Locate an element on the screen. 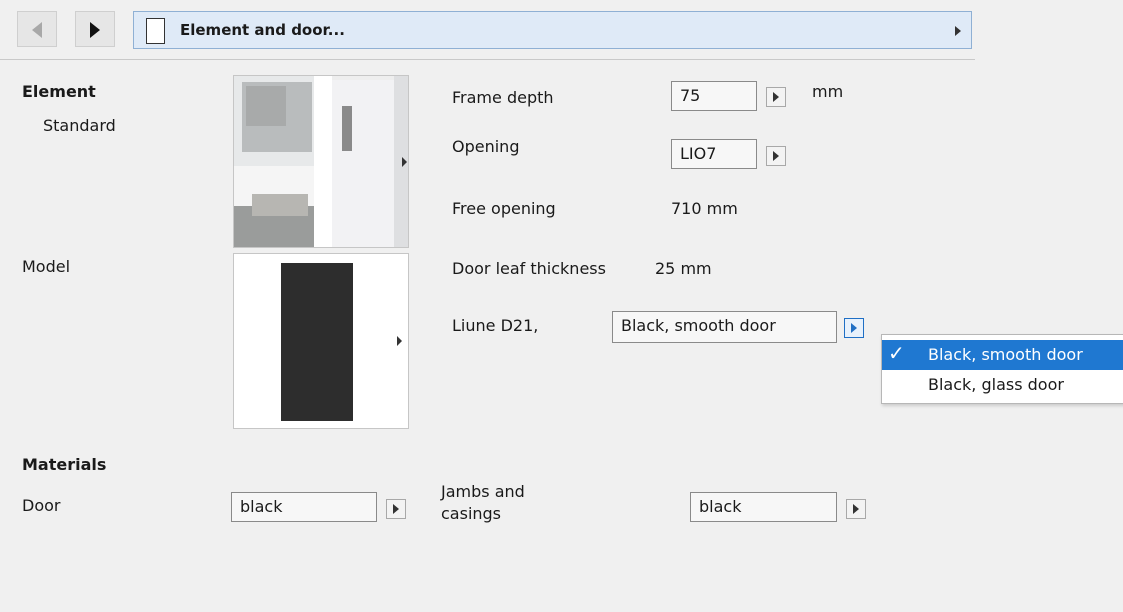  door-material-arrow-button is located at coordinates (396, 509).